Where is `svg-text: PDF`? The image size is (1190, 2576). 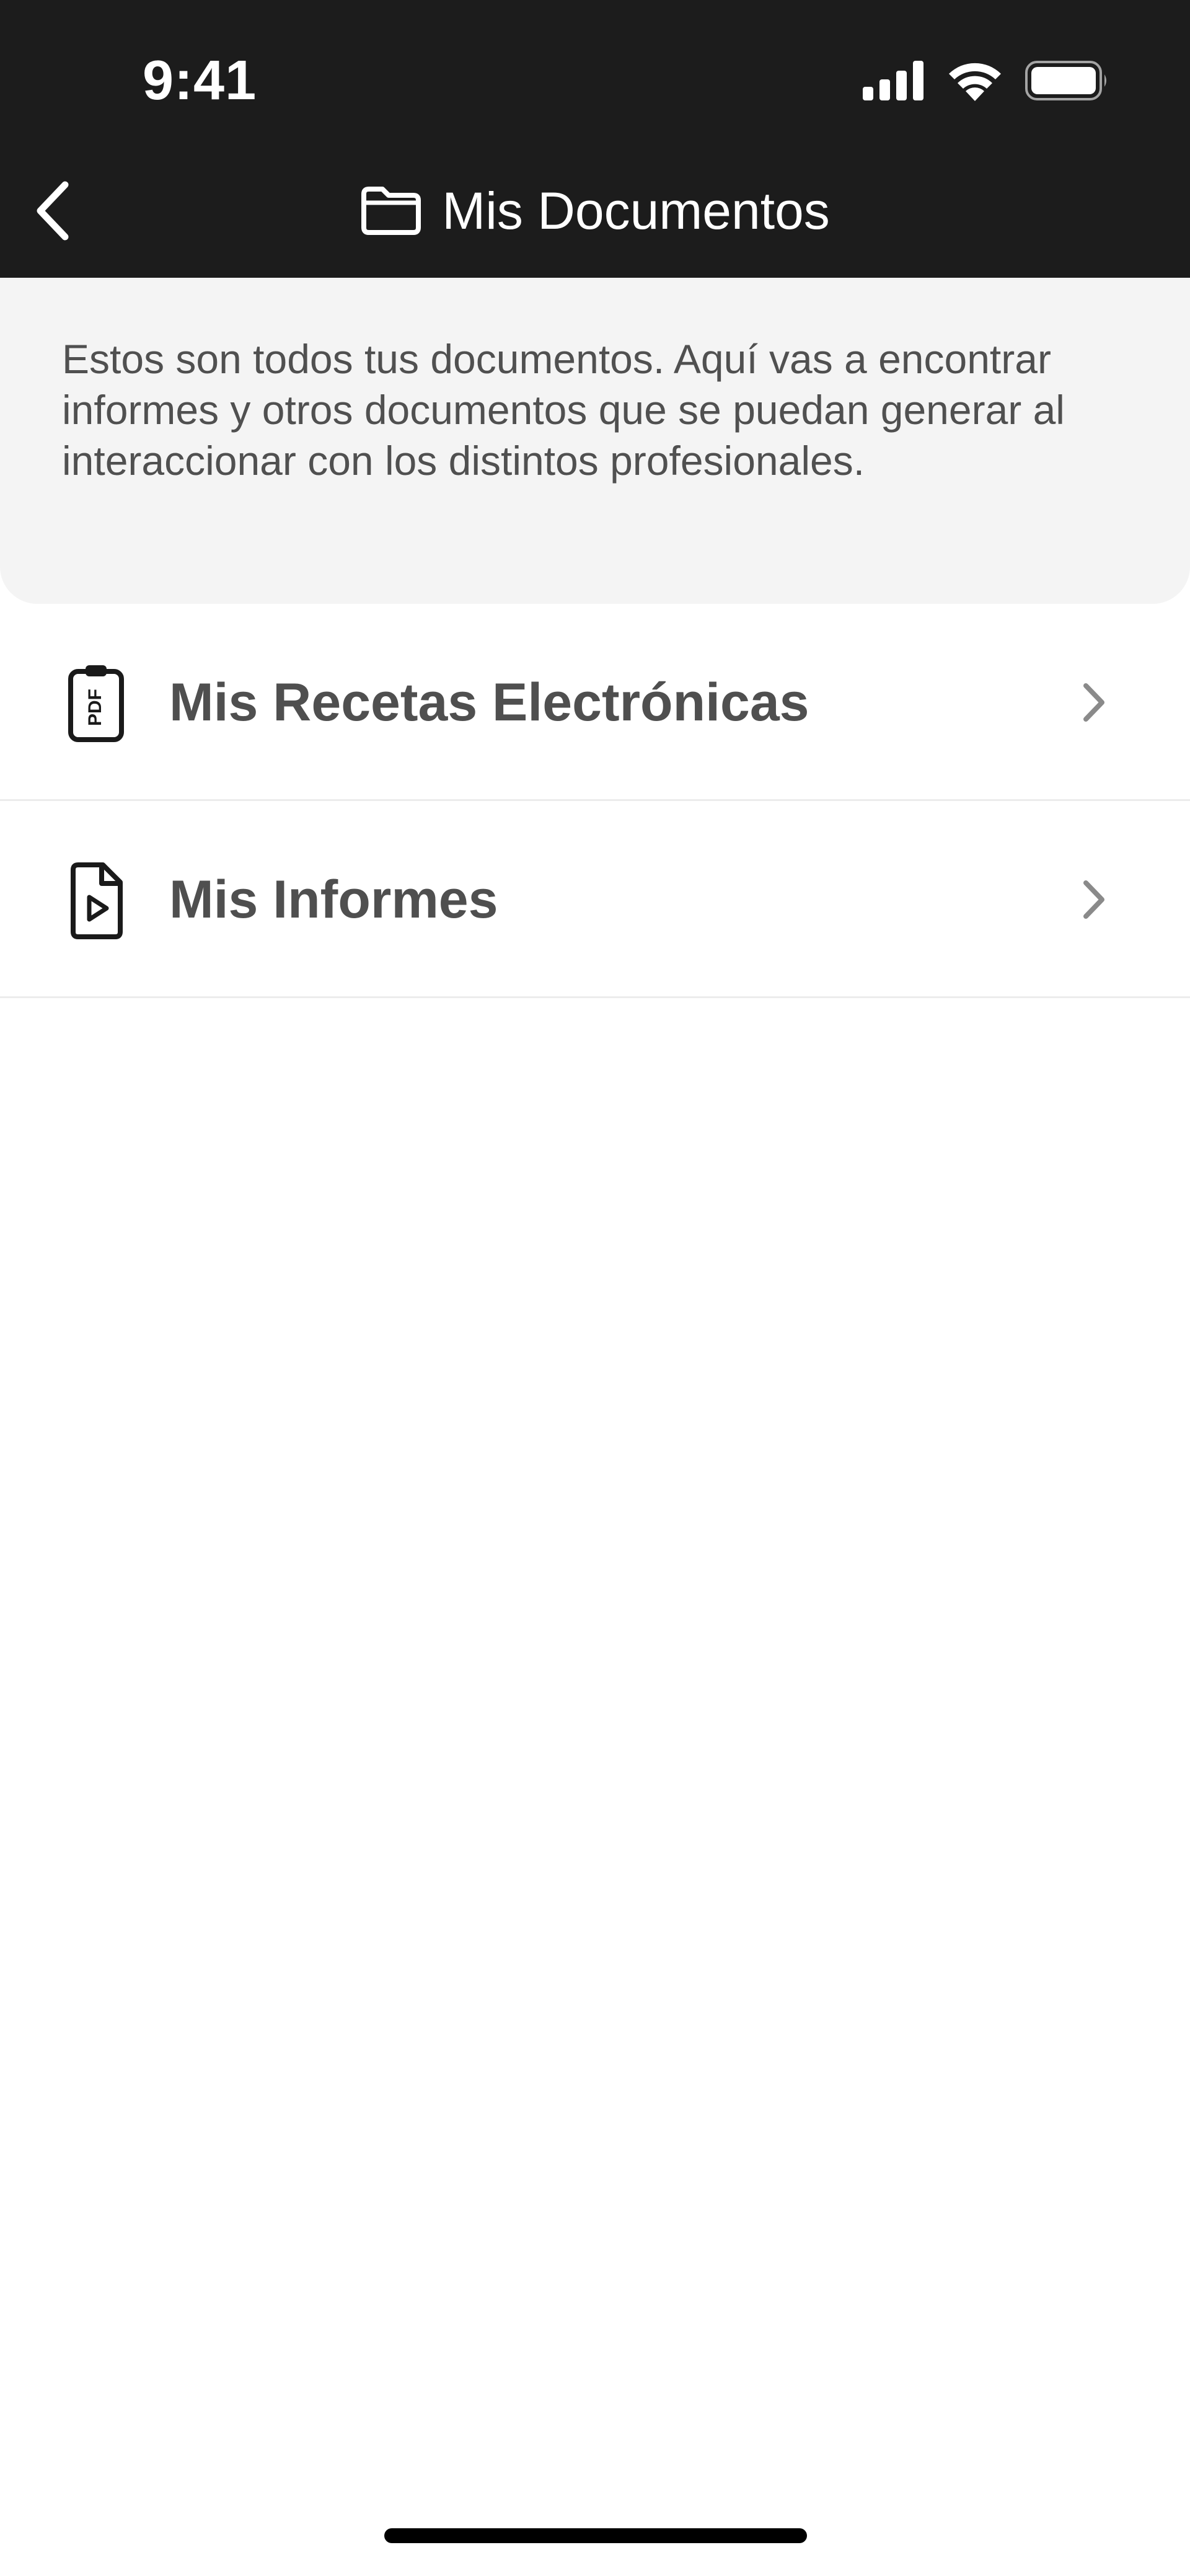 svg-text: PDF is located at coordinates (95, 707).